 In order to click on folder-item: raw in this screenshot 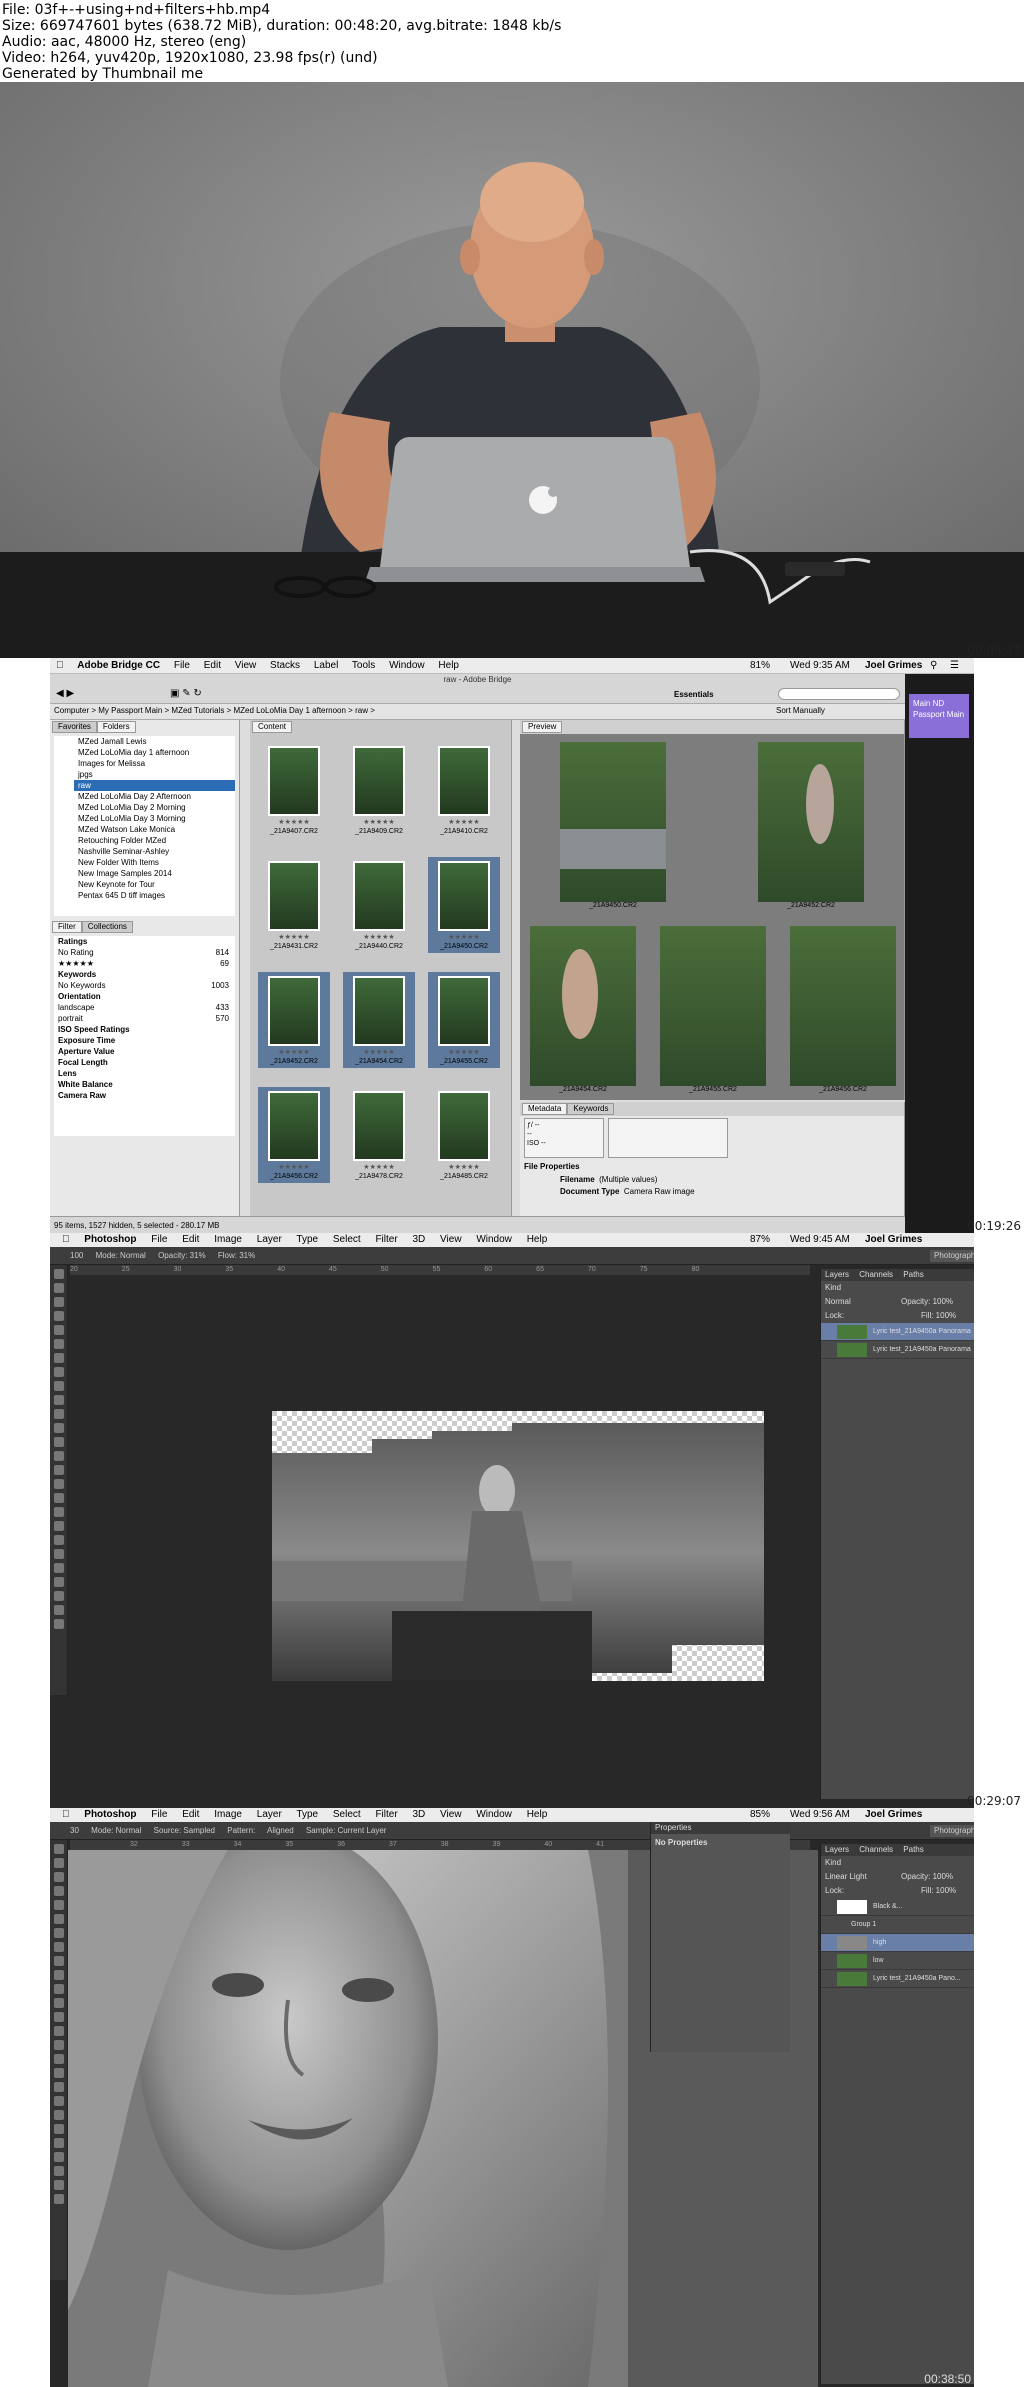, I will do `click(154, 785)`.